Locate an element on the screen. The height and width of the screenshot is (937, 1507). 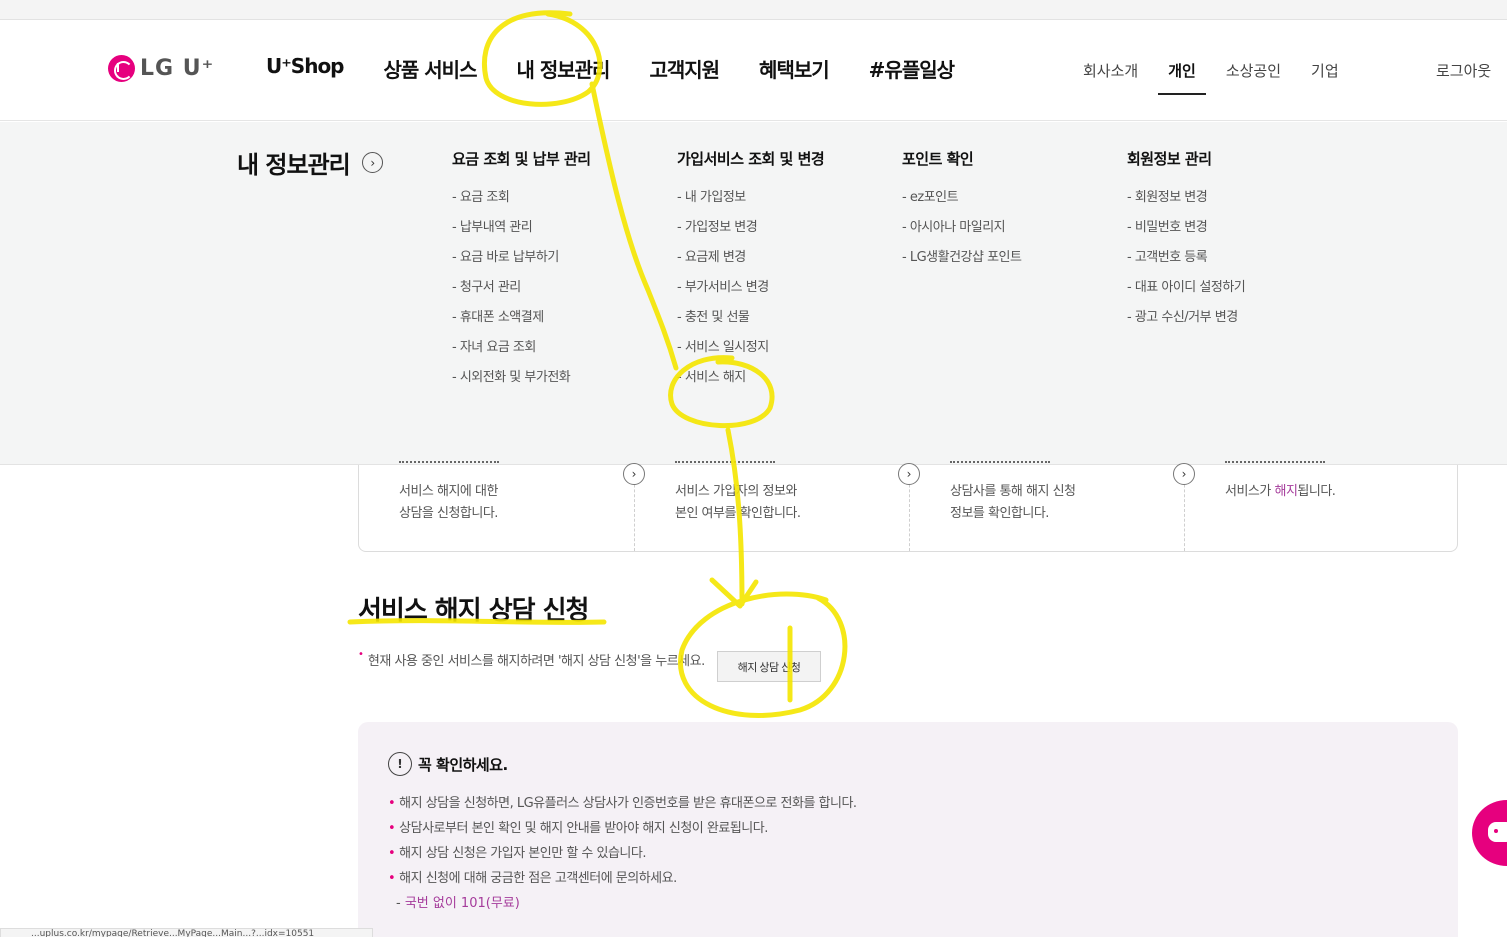
mega-col-title: 요금 조회 및 납부 관리 is located at coordinates (521, 158).